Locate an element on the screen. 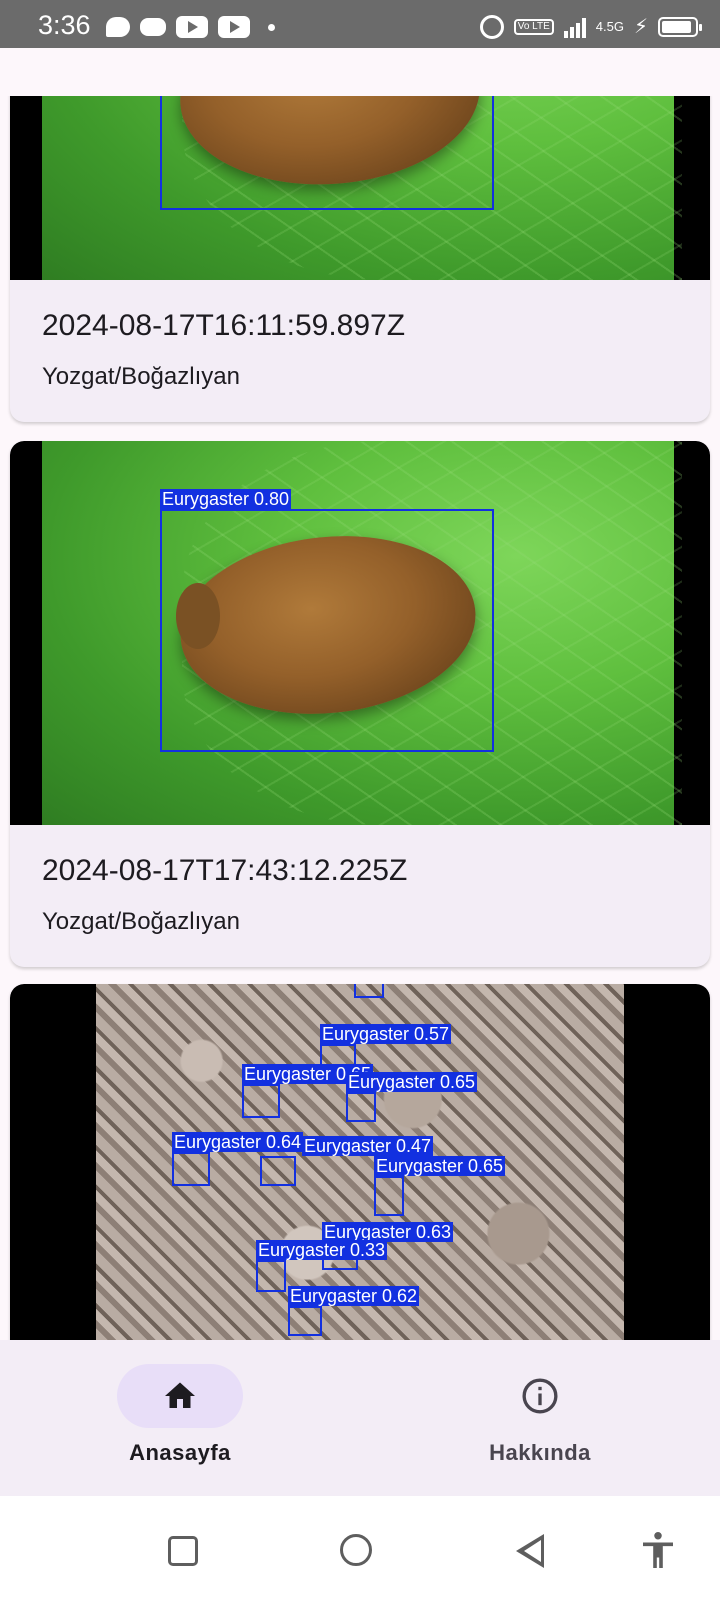 This screenshot has width=720, height=1600. activity-icon: ⚡ is located at coordinates (640, 27).